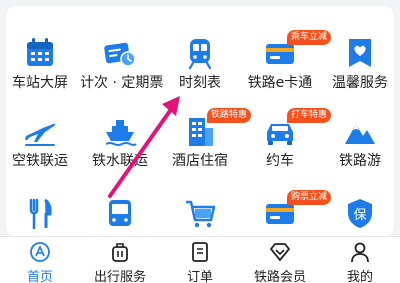  I want to click on service-station-screen: 车站大屏, so click(40, 60).